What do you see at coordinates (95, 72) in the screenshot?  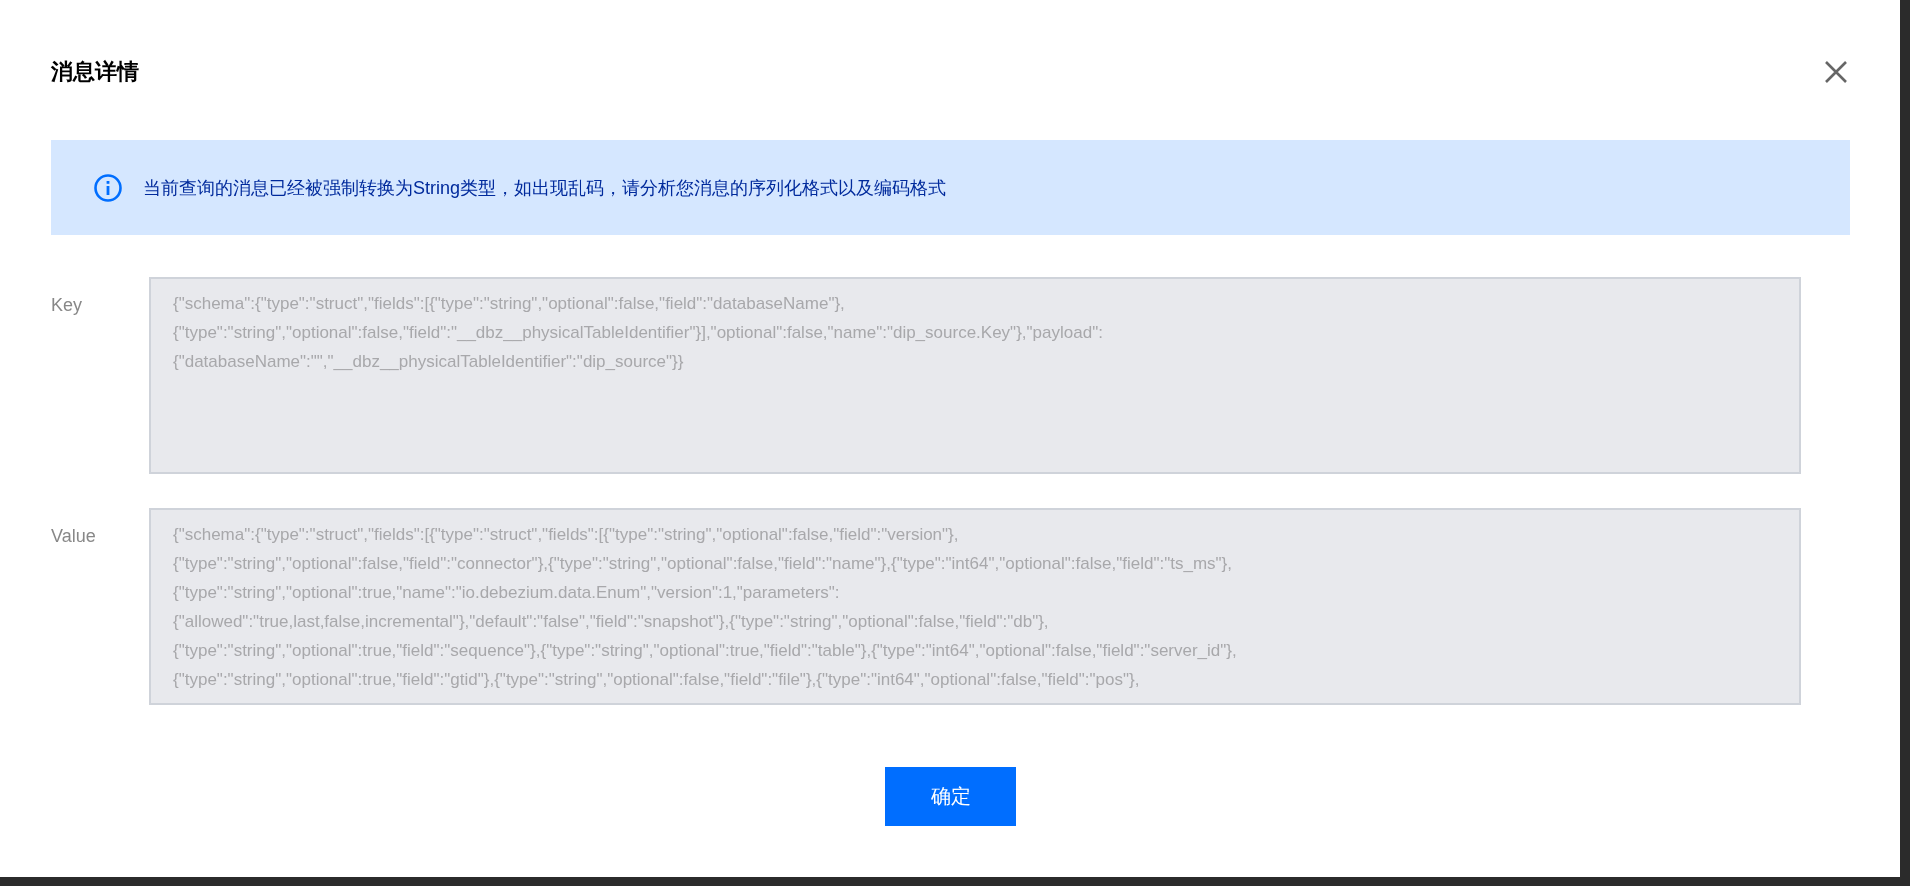 I see `dialog-title: 消息详情` at bounding box center [95, 72].